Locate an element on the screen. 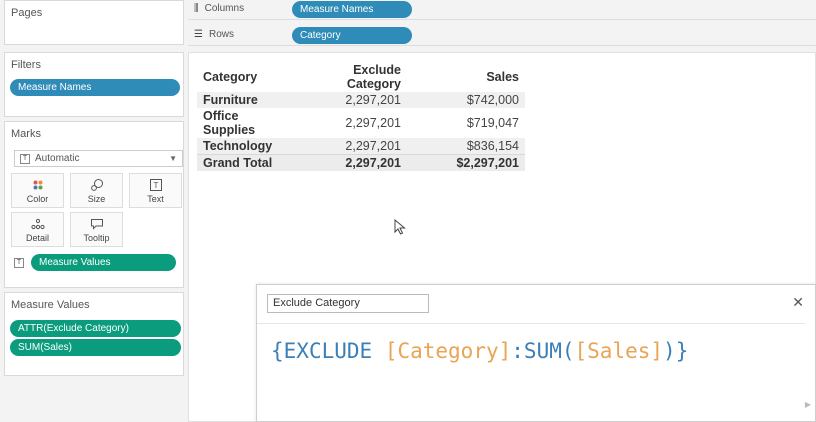 The image size is (816, 422). formula-function: SUM is located at coordinates (542, 351).